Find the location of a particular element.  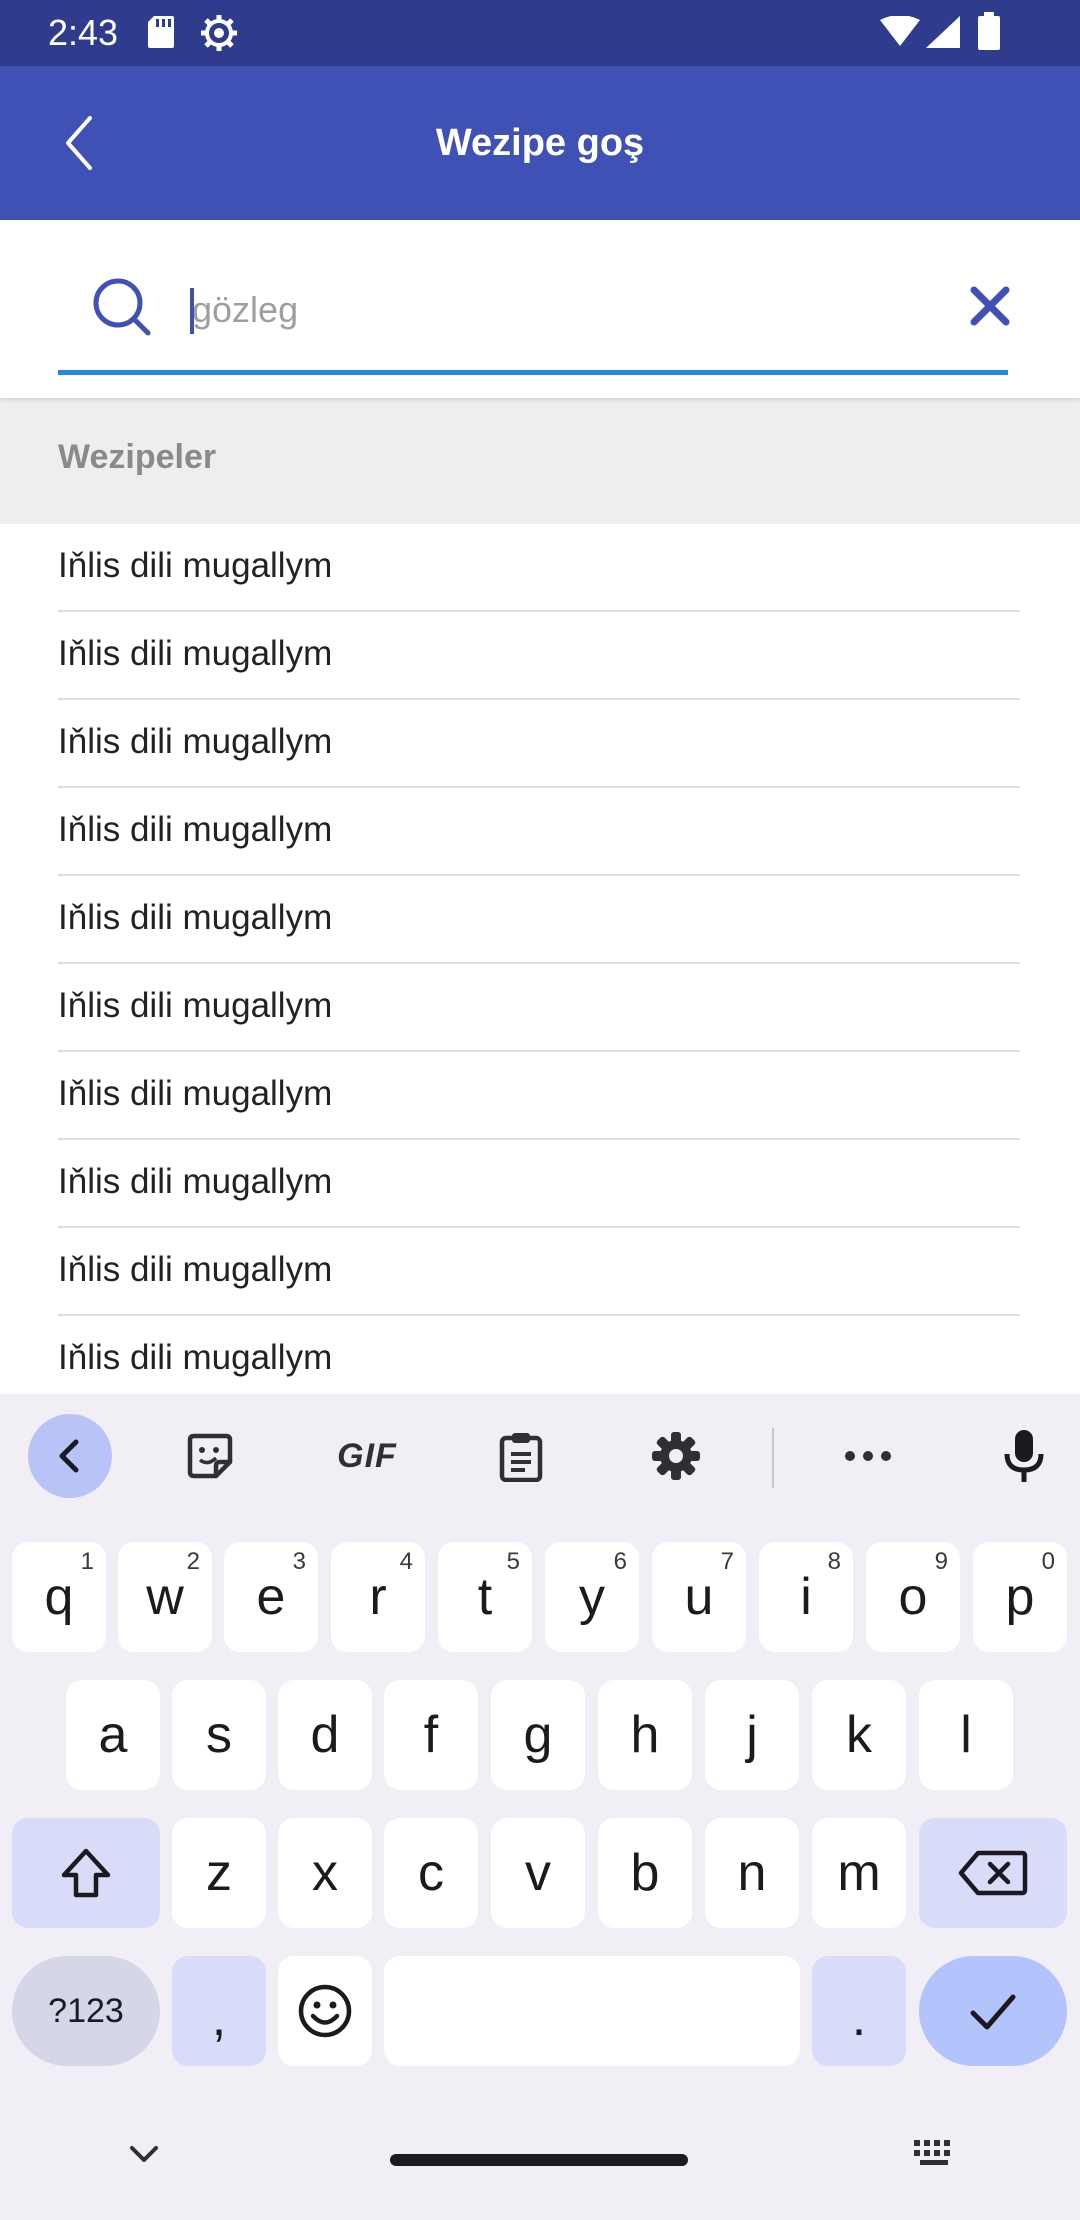

status-bar: 2:43 is located at coordinates (540, 33).